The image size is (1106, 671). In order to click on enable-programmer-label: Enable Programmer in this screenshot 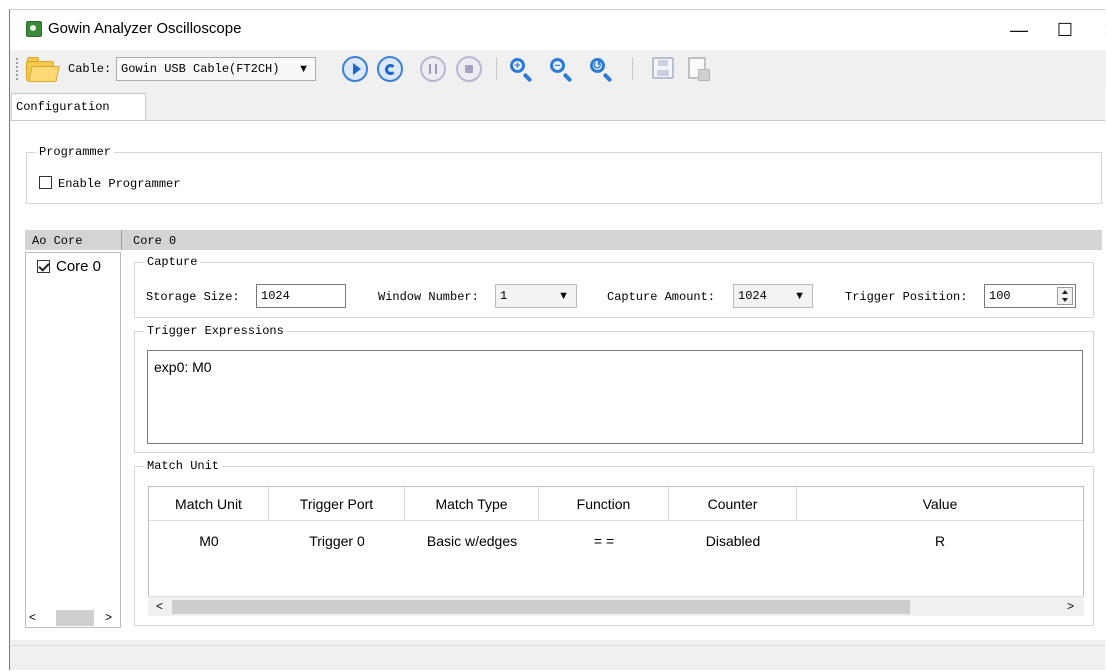, I will do `click(119, 184)`.